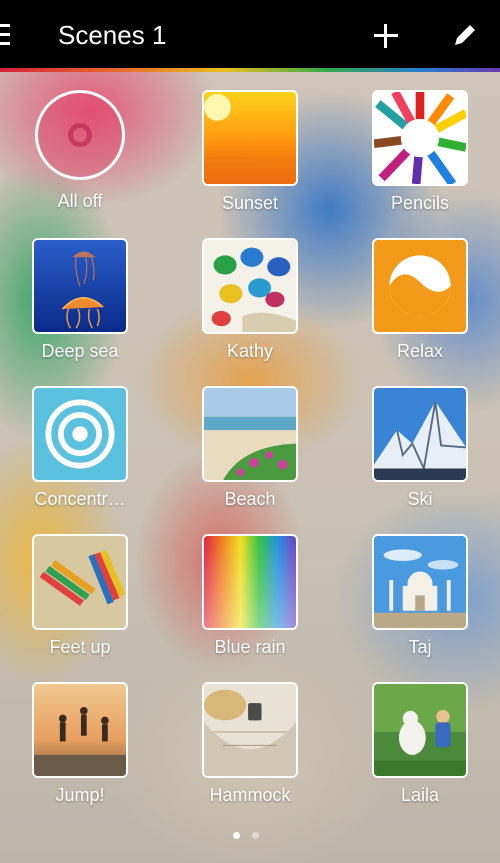 Image resolution: width=500 pixels, height=863 pixels. I want to click on pencils-image, so click(420, 138).